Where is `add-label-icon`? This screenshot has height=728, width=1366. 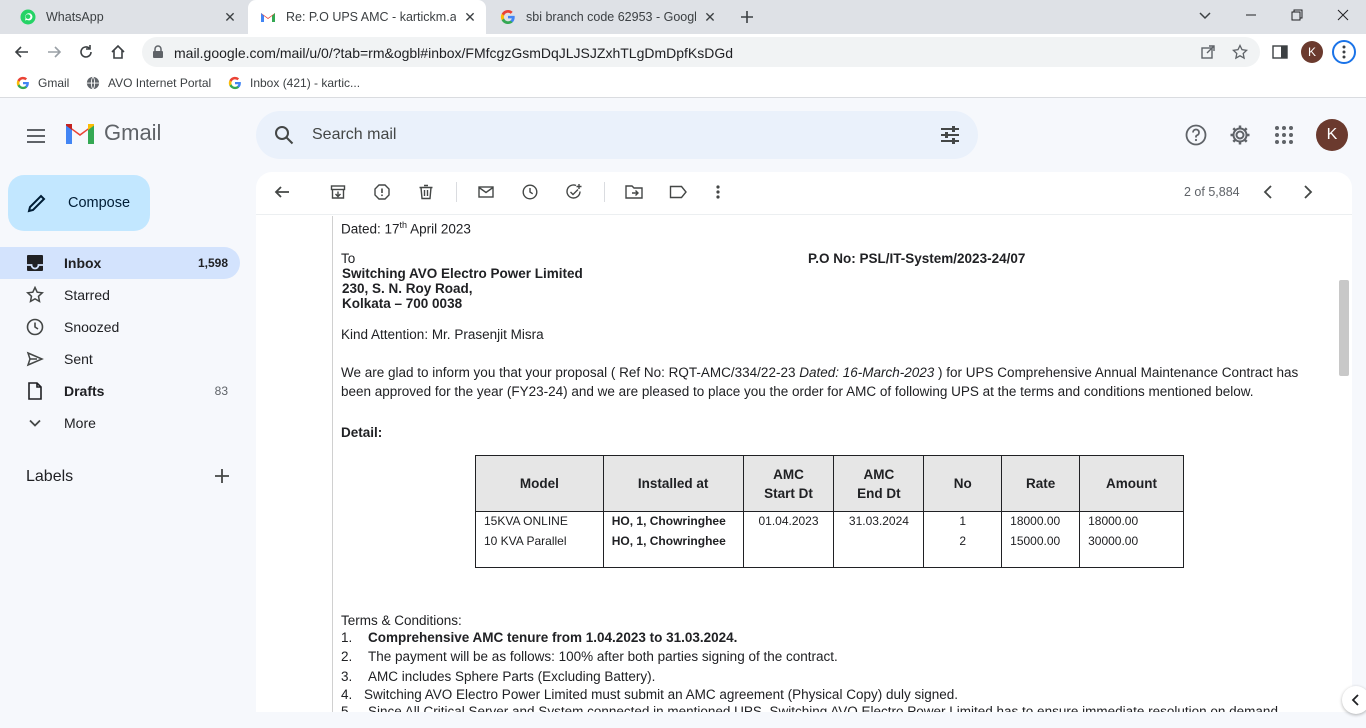 add-label-icon is located at coordinates (222, 476).